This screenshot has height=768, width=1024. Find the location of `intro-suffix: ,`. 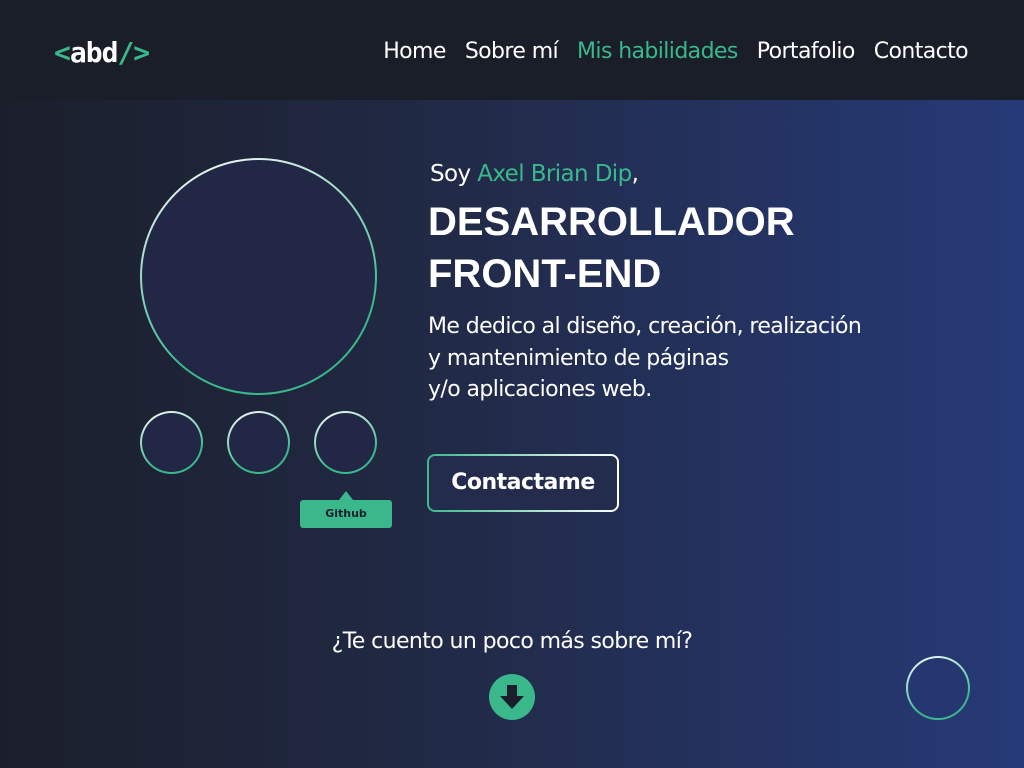

intro-suffix: , is located at coordinates (635, 174).